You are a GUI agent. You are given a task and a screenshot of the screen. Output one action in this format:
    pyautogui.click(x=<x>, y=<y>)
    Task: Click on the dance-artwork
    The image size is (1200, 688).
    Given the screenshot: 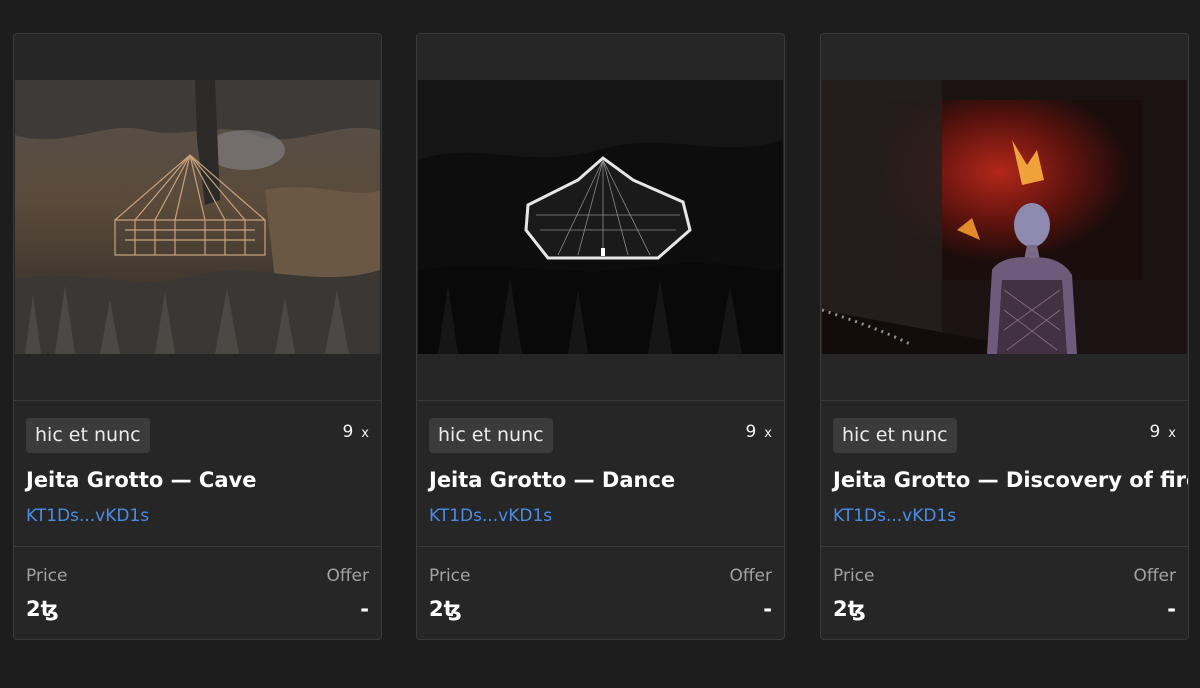 What is the action you would take?
    pyautogui.click(x=600, y=217)
    